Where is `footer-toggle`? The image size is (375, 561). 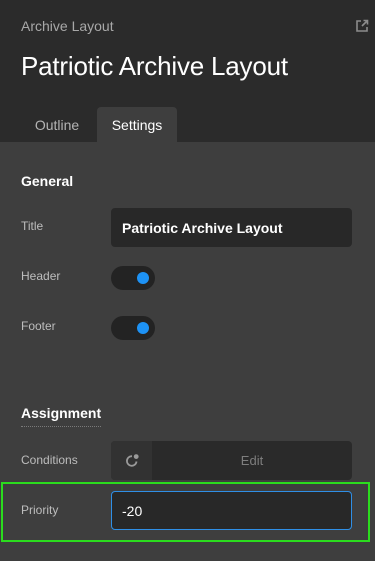 footer-toggle is located at coordinates (133, 328).